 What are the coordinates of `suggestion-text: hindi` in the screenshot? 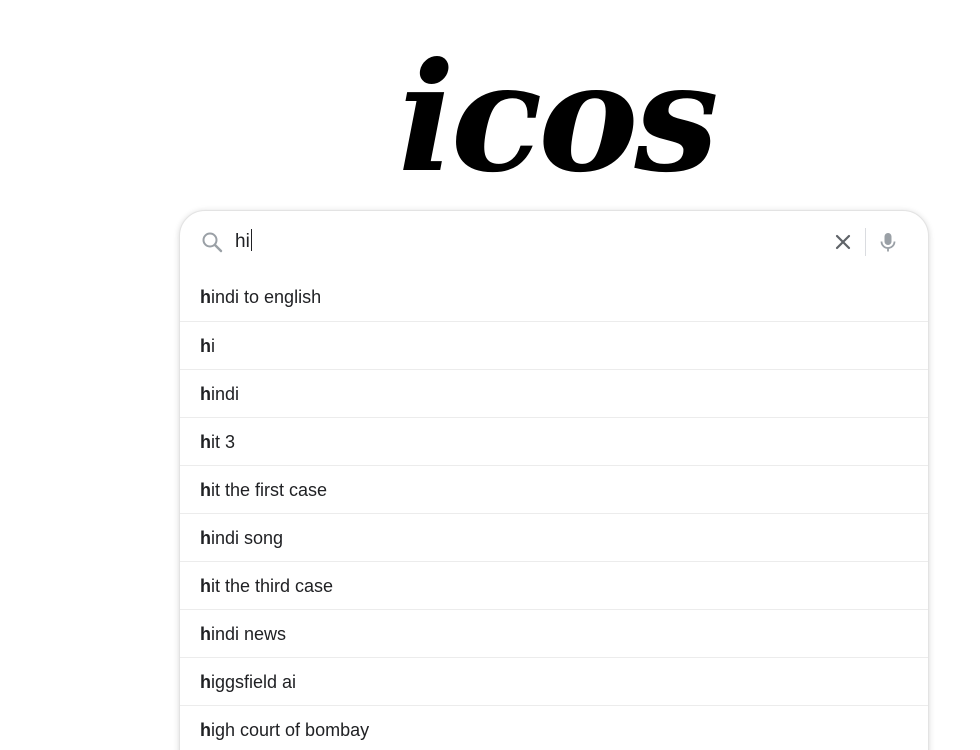 It's located at (219, 394).